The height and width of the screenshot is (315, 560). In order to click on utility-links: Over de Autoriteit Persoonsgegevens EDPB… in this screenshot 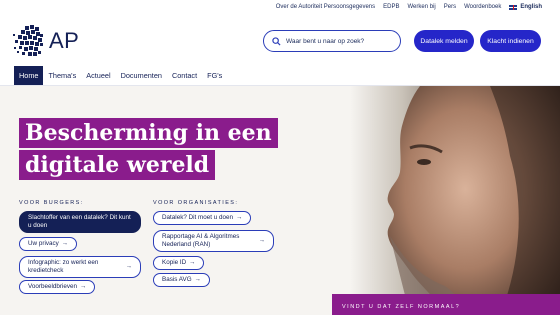, I will do `click(409, 7)`.